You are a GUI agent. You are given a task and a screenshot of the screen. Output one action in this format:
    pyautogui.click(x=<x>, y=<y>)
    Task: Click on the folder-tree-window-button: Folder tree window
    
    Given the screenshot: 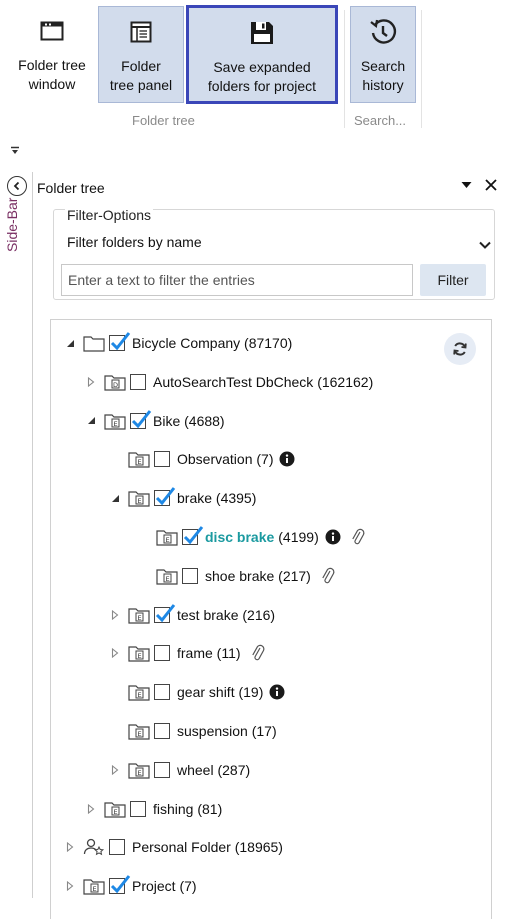 What is the action you would take?
    pyautogui.click(x=52, y=54)
    